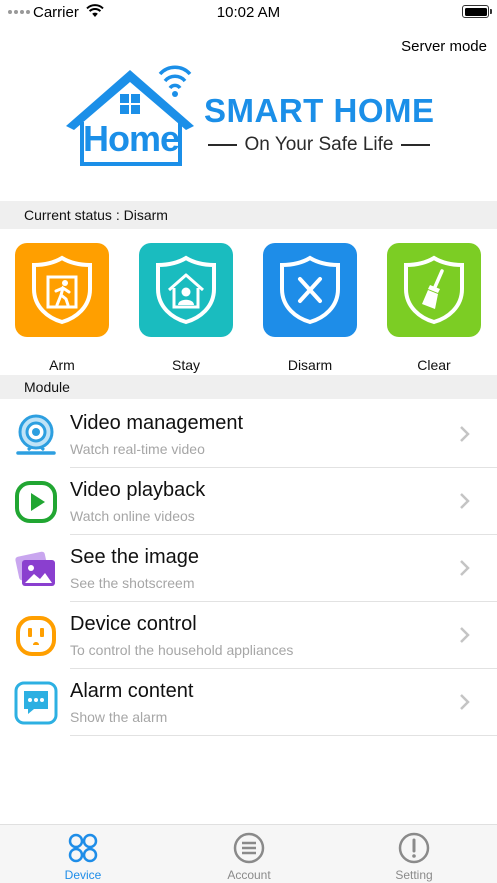 This screenshot has width=497, height=883. What do you see at coordinates (35, 568) in the screenshot?
I see `image-icon` at bounding box center [35, 568].